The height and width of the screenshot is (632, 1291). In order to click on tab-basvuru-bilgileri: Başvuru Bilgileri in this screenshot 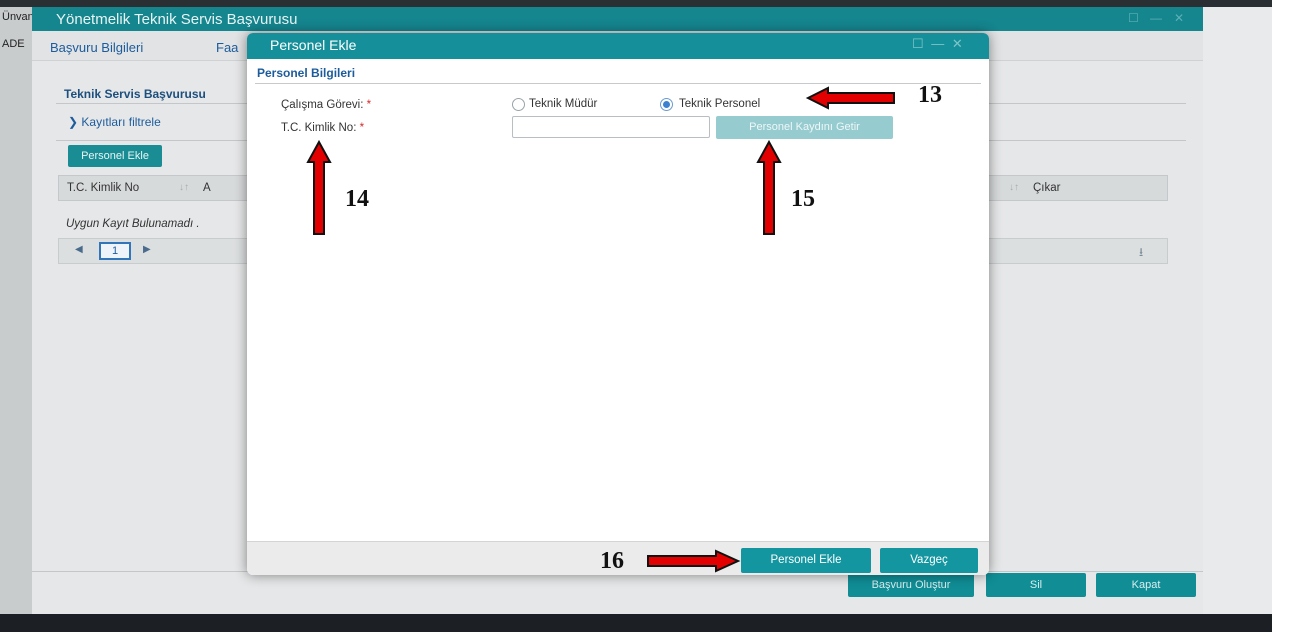, I will do `click(96, 47)`.